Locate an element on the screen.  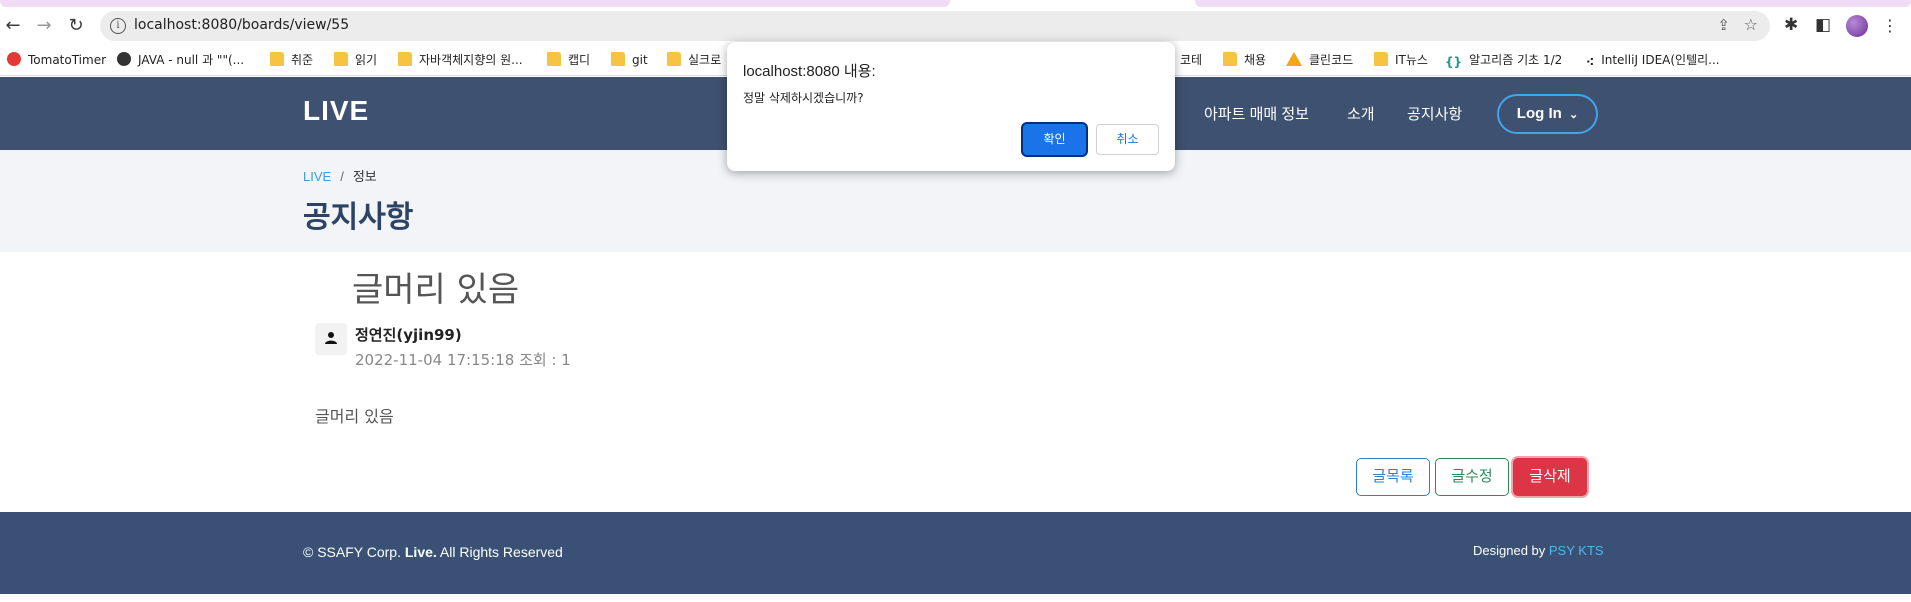
article-body: 글머리 있음 is located at coordinates (354, 416).